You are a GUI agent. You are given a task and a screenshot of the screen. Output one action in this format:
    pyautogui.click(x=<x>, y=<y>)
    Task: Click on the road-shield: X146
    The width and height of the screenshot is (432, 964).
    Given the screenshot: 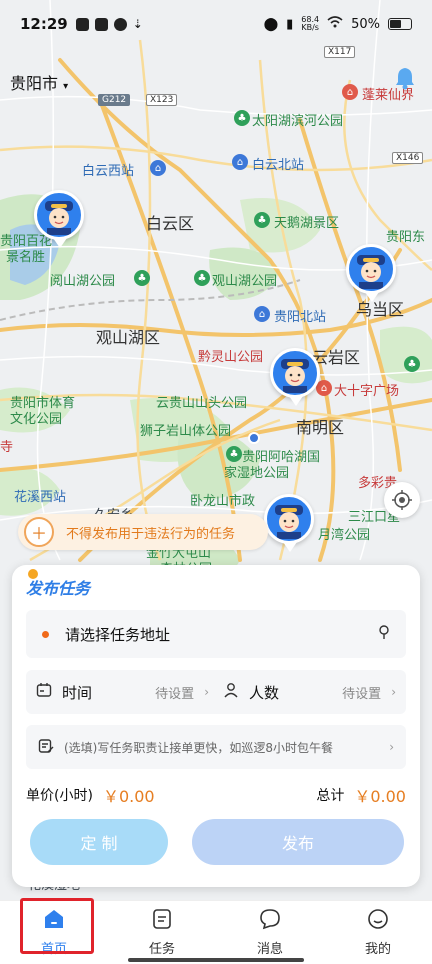 What is the action you would take?
    pyautogui.click(x=408, y=158)
    